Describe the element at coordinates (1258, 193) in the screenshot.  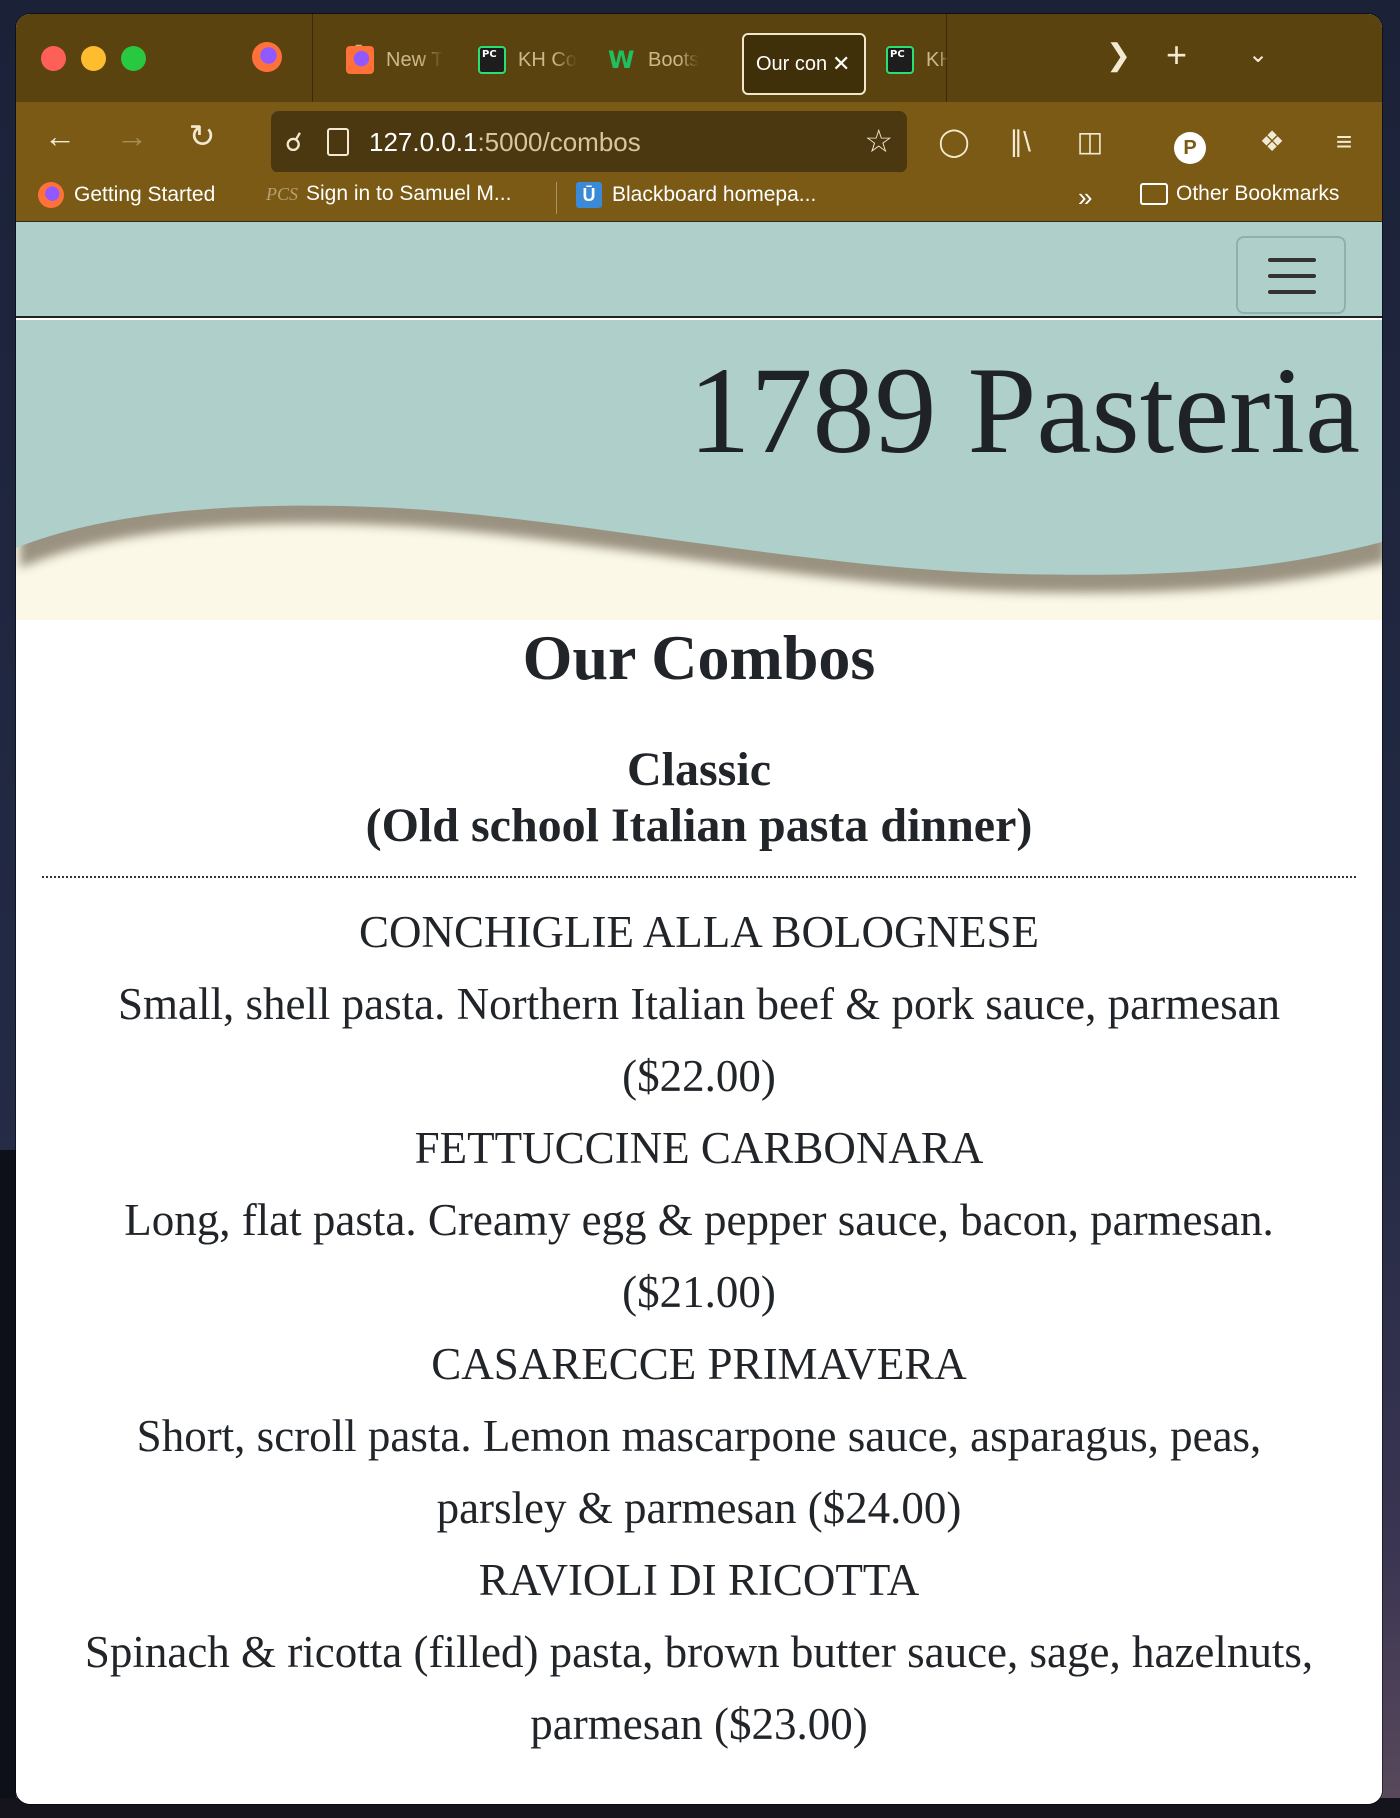
I see `other-bookmarks-label: Other Bookmarks` at that location.